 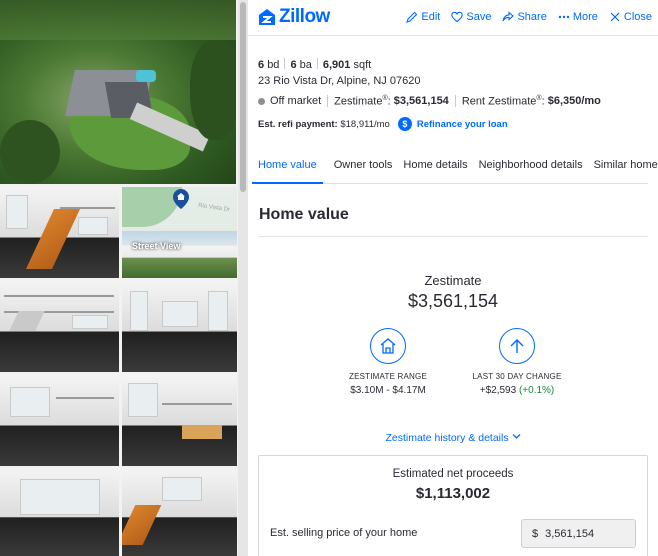 I want to click on zillow-house-icon, so click(x=267, y=17).